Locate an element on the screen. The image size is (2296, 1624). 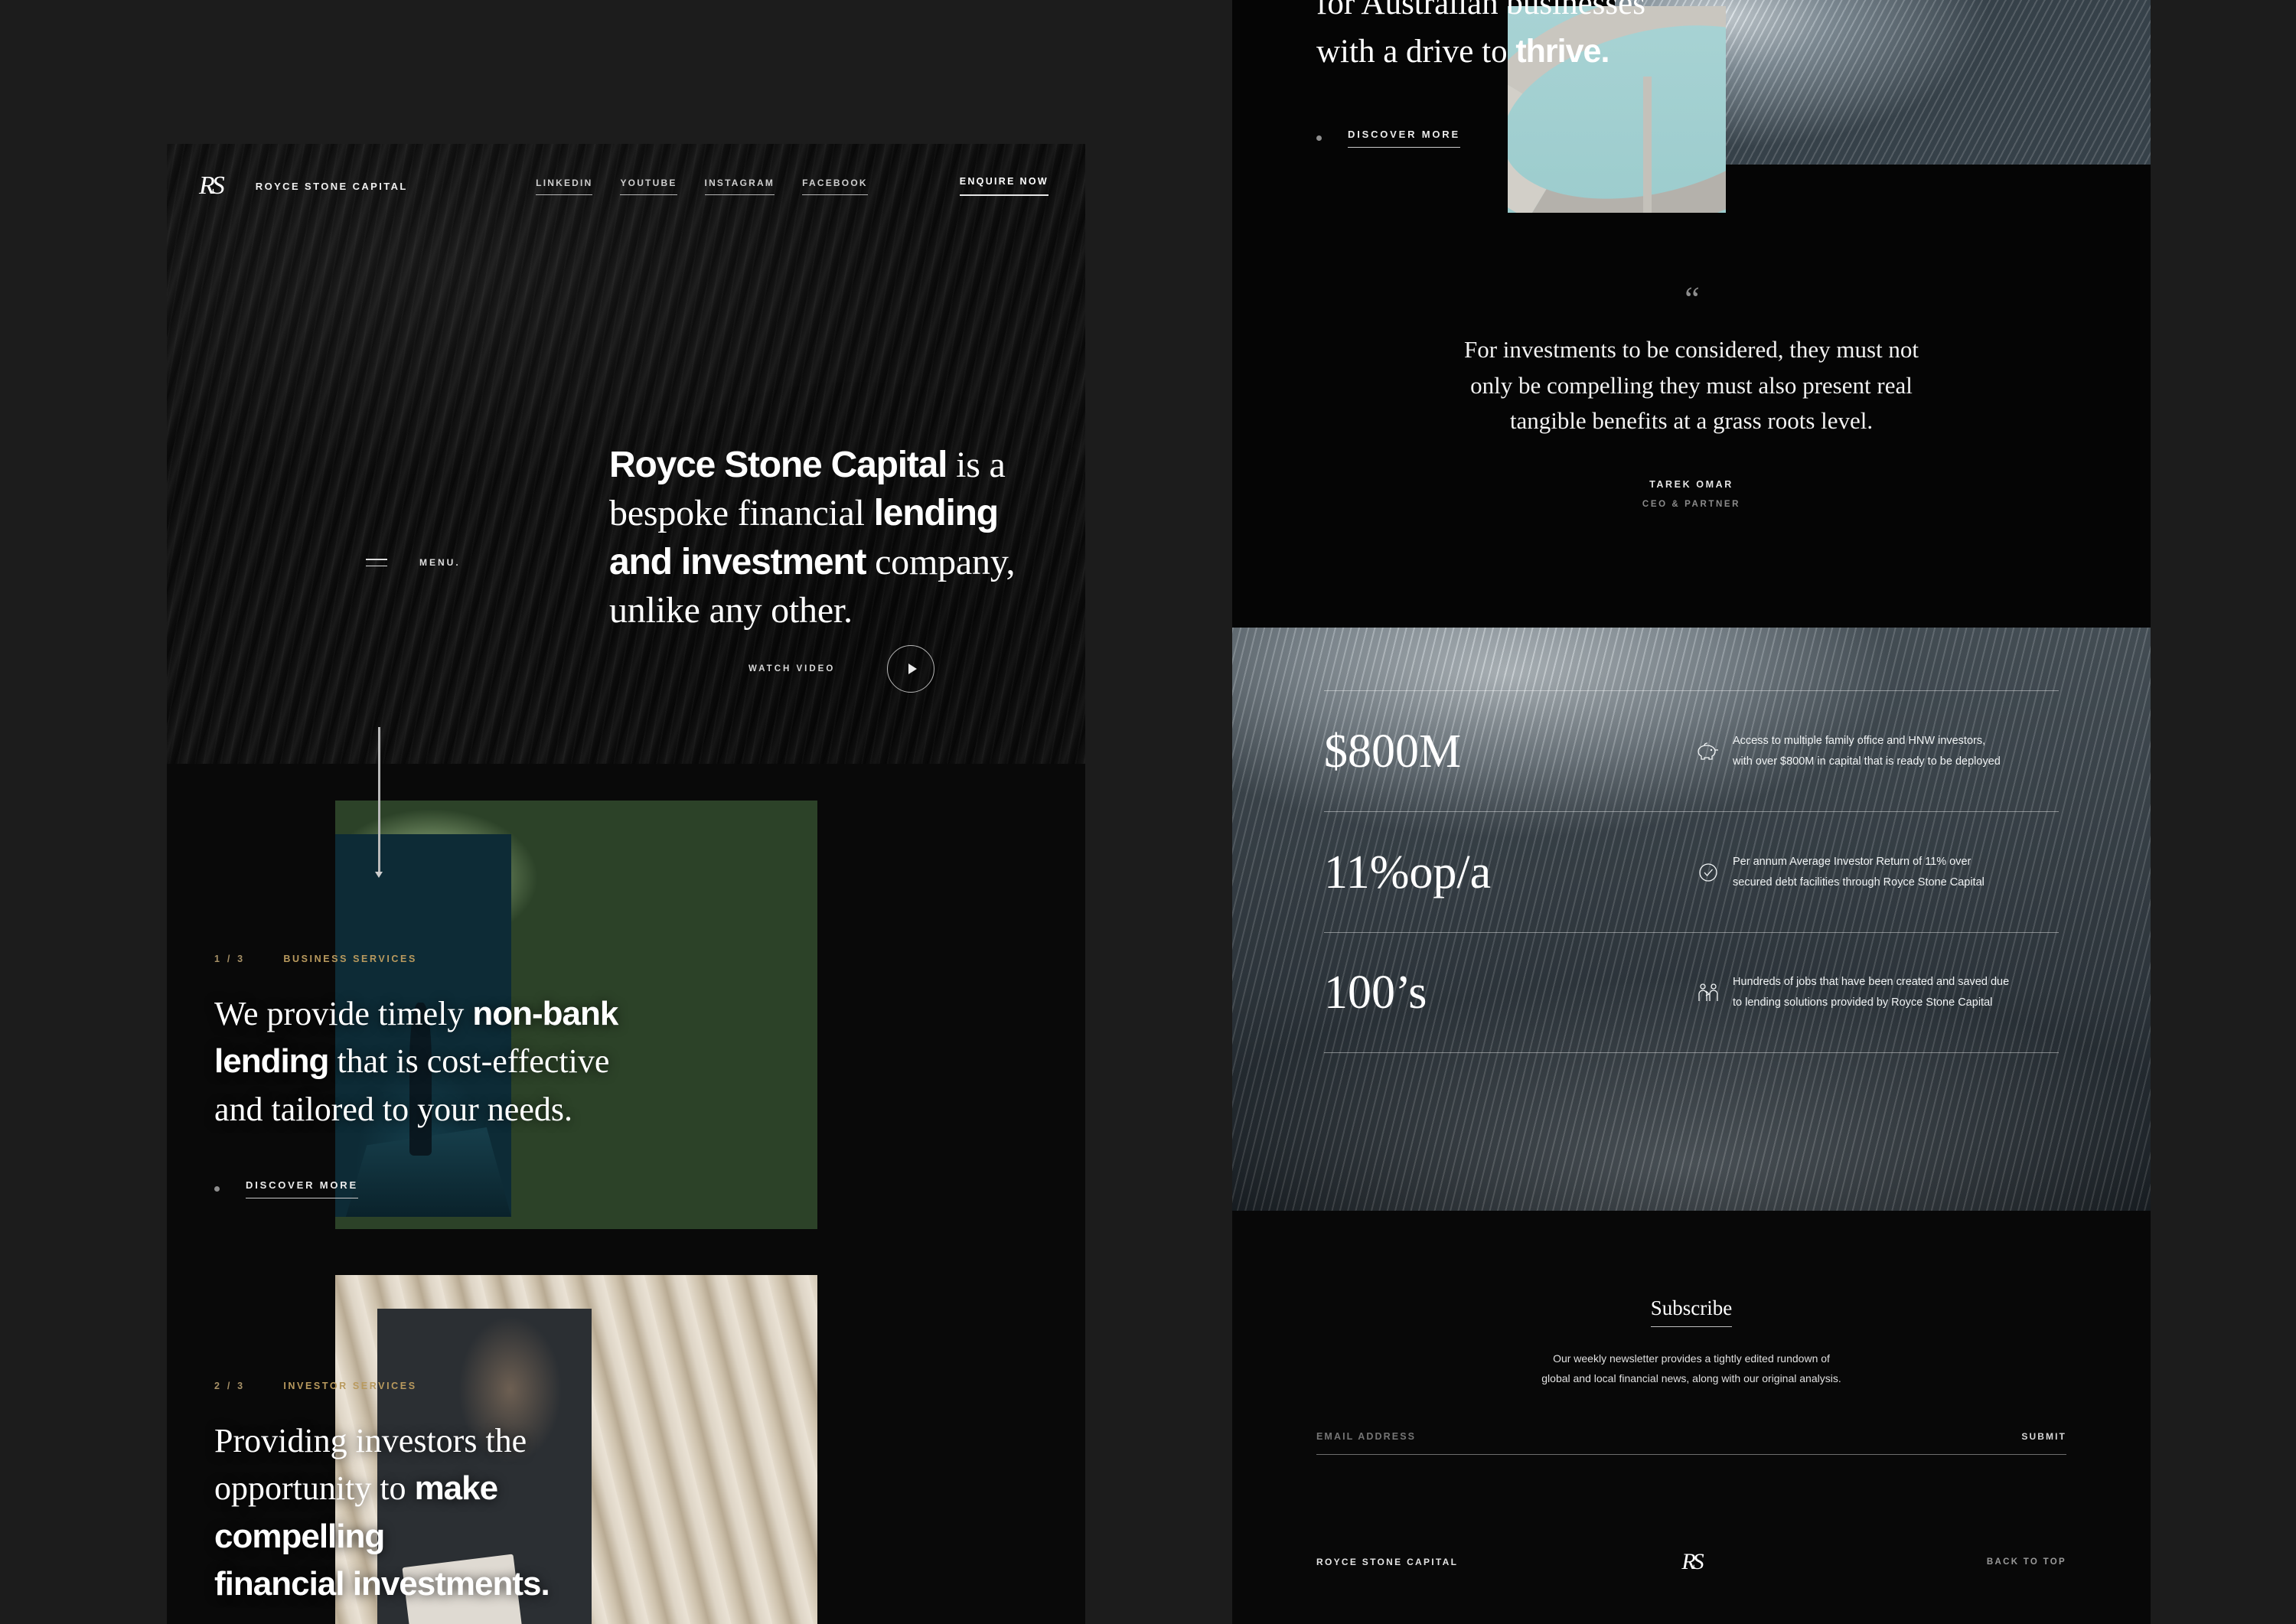
stat-value-jobs: 100’s is located at coordinates (1375, 993).